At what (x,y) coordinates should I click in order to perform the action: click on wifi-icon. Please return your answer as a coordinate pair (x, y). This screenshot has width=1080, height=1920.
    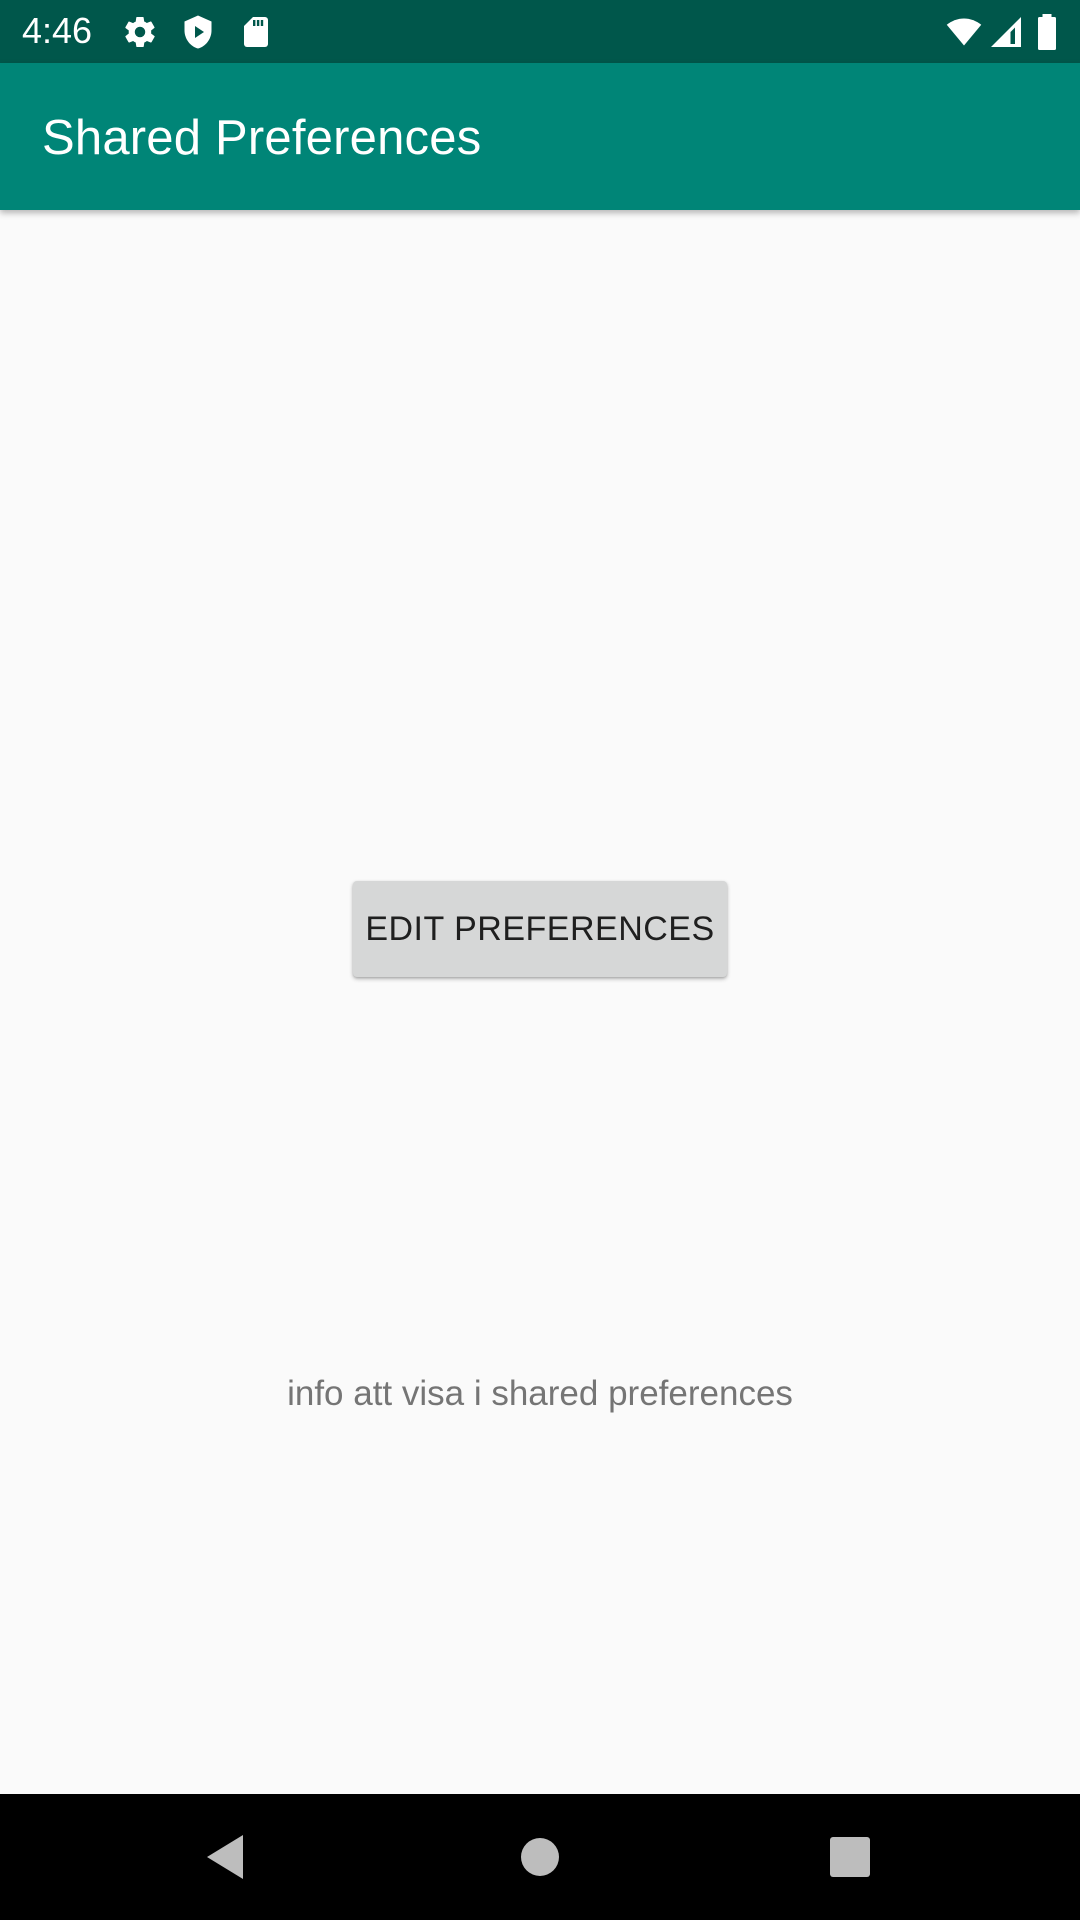
    Looking at the image, I should click on (964, 32).